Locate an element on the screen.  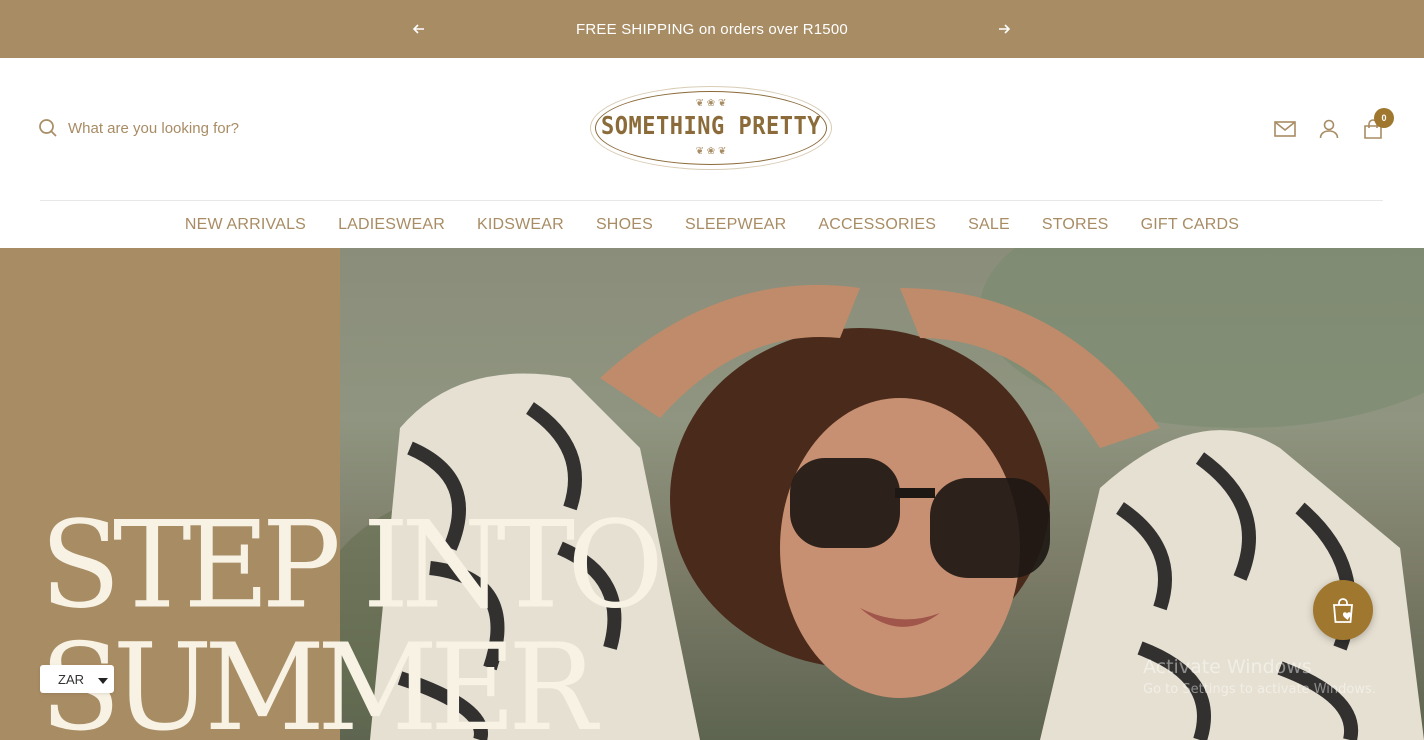
hero-headline-line2: SUMMER is located at coordinates (318, 678).